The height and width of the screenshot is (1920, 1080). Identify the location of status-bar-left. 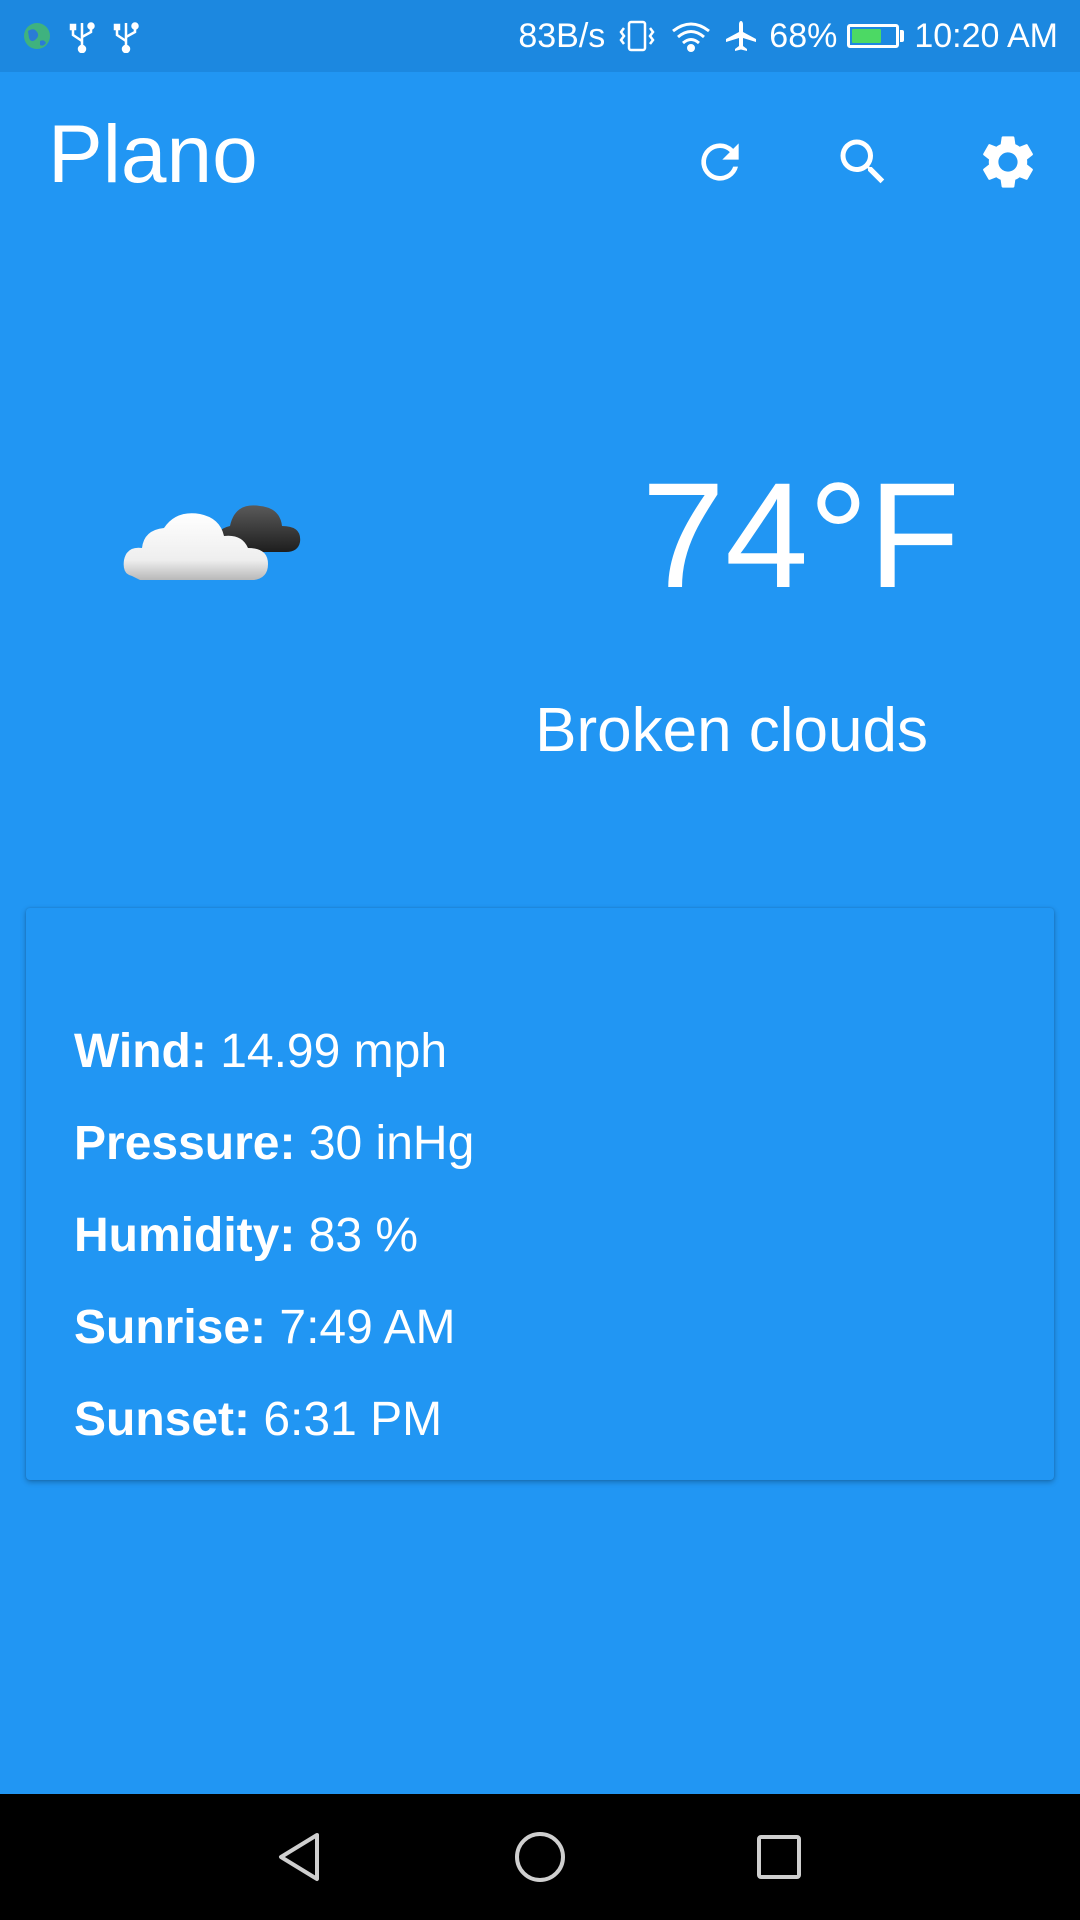
(81, 36).